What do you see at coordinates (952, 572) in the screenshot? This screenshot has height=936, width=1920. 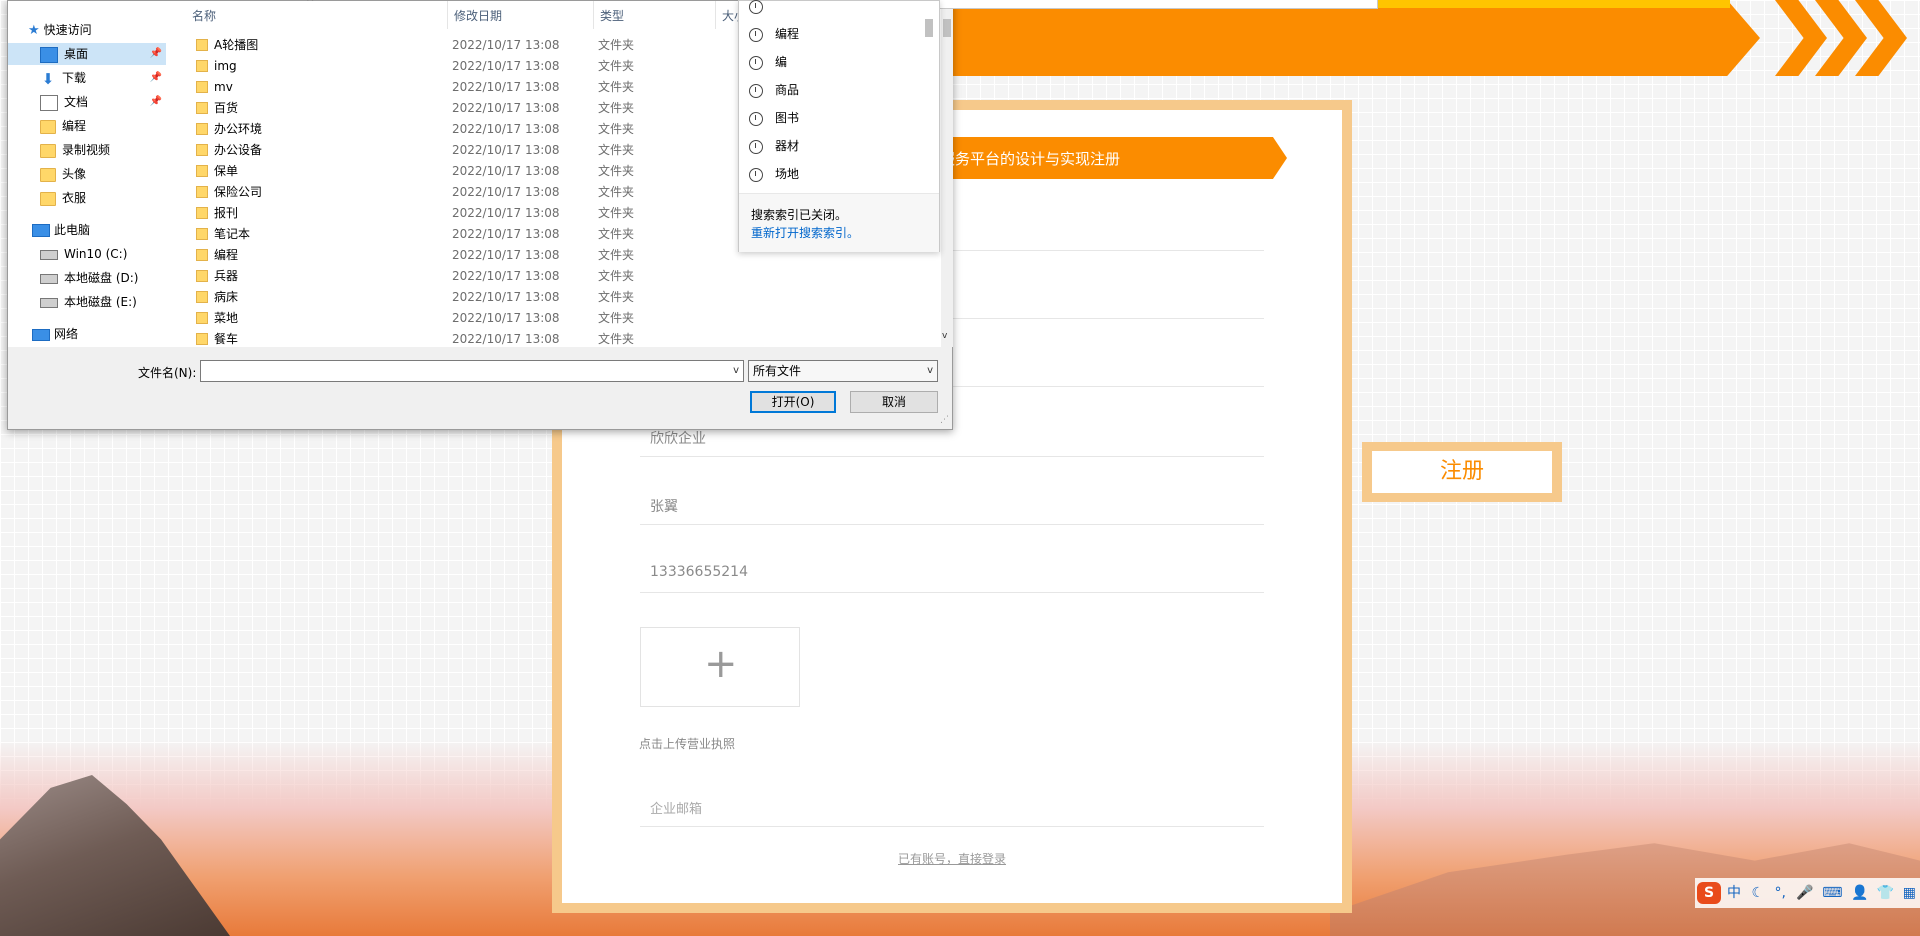 I see `phone-field: 13336655214` at bounding box center [952, 572].